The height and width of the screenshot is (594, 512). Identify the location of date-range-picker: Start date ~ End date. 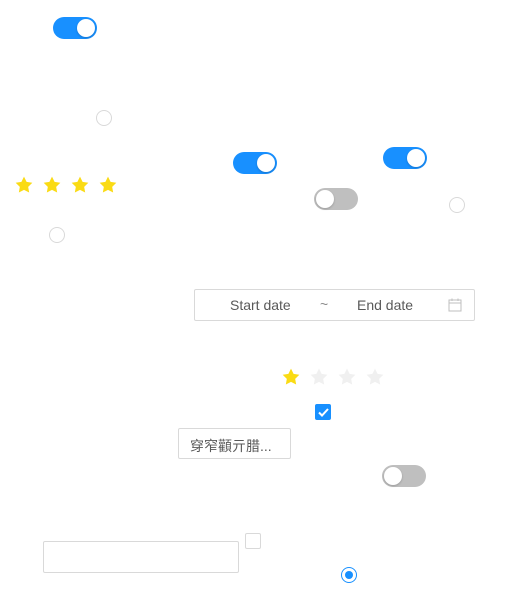
(334, 305).